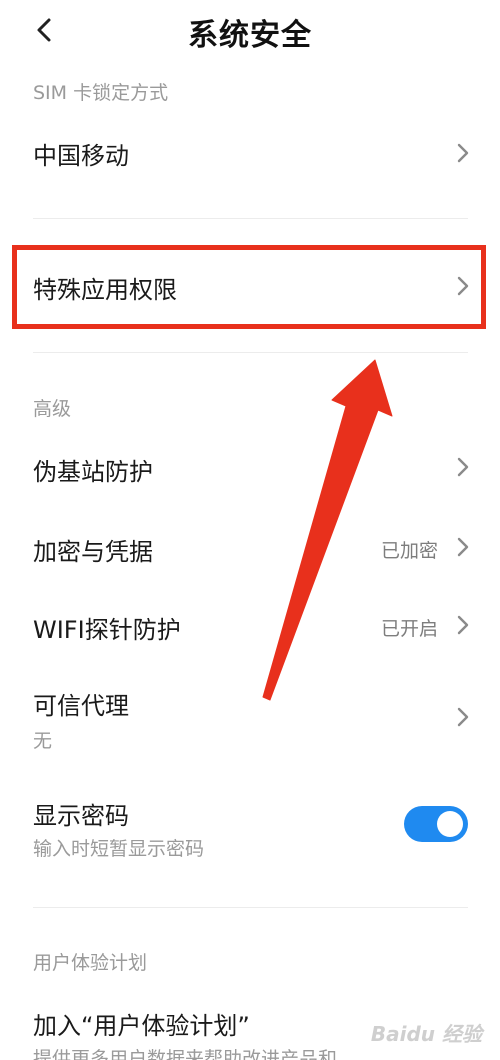 The height and width of the screenshot is (1060, 500). What do you see at coordinates (426, 1034) in the screenshot?
I see `watermark-logo: Baidu 经验` at bounding box center [426, 1034].